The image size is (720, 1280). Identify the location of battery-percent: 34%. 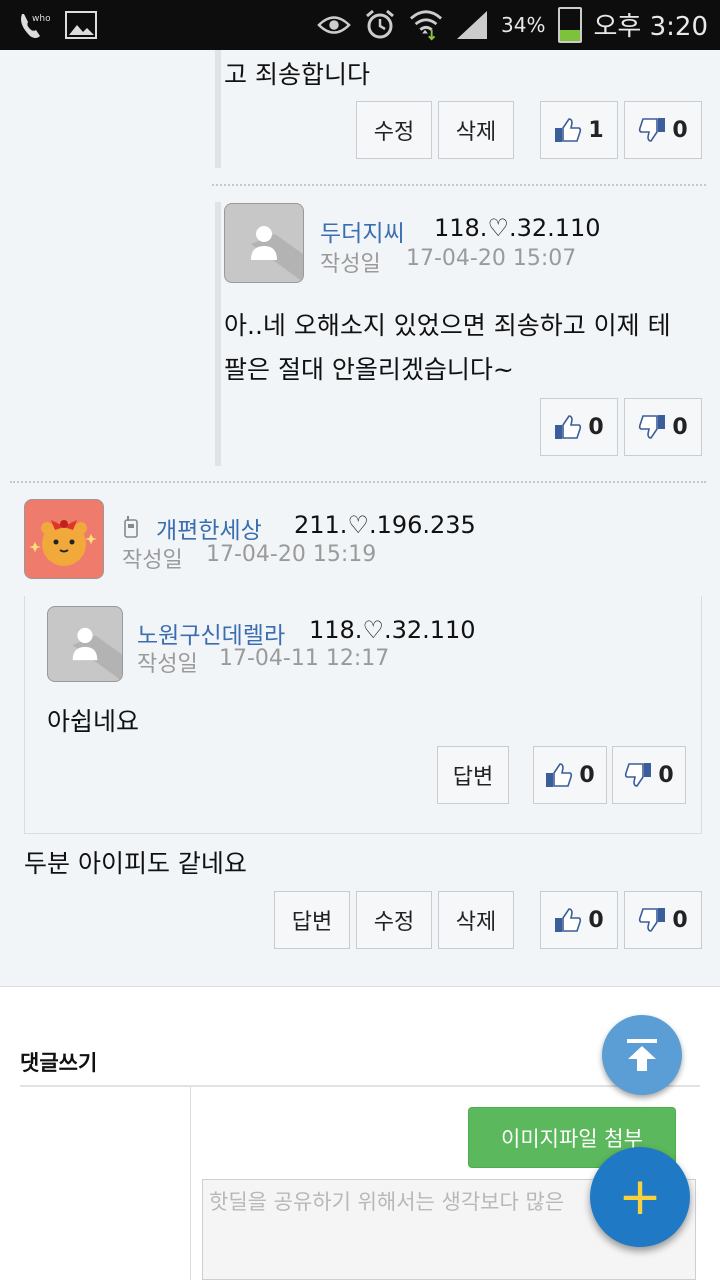
(523, 24).